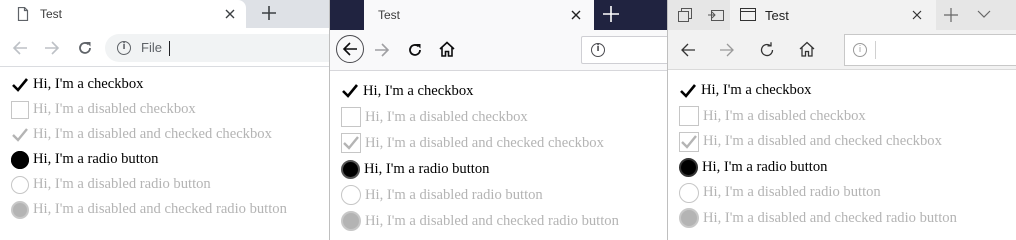 The image size is (1016, 240). What do you see at coordinates (833, 15) in the screenshot?
I see `edge-tab-test: Test` at bounding box center [833, 15].